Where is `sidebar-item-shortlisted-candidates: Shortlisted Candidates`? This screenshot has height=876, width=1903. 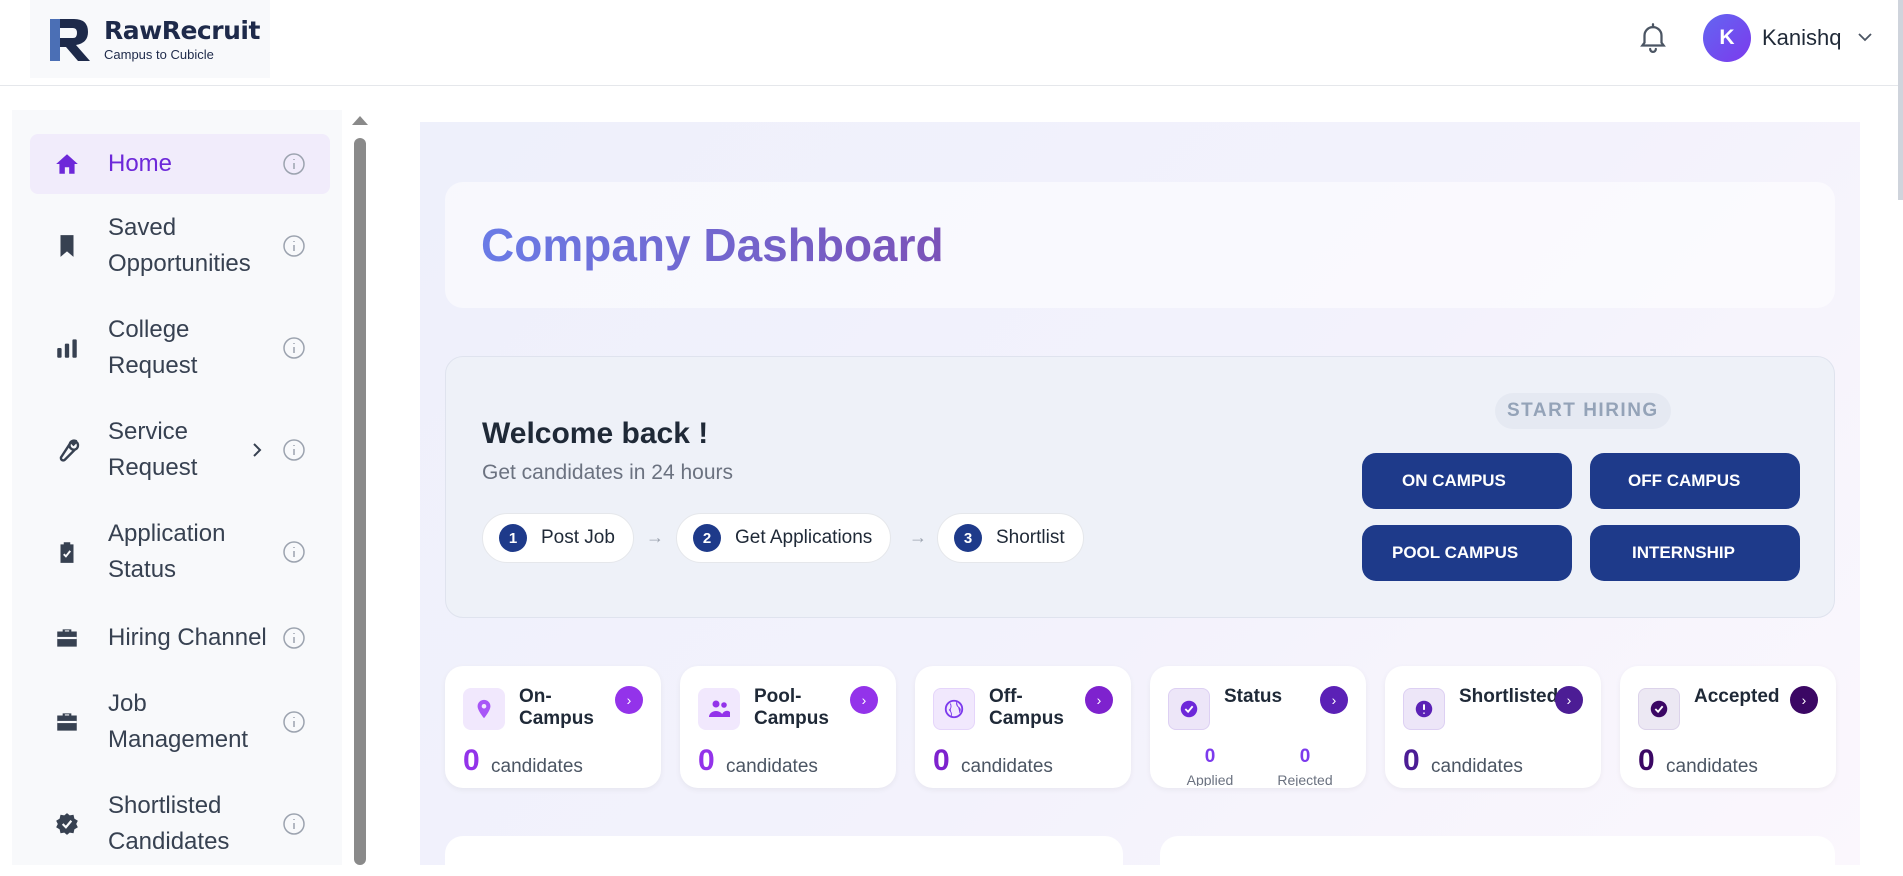
sidebar-item-shortlisted-candidates: Shortlisted Candidates is located at coordinates (180, 824).